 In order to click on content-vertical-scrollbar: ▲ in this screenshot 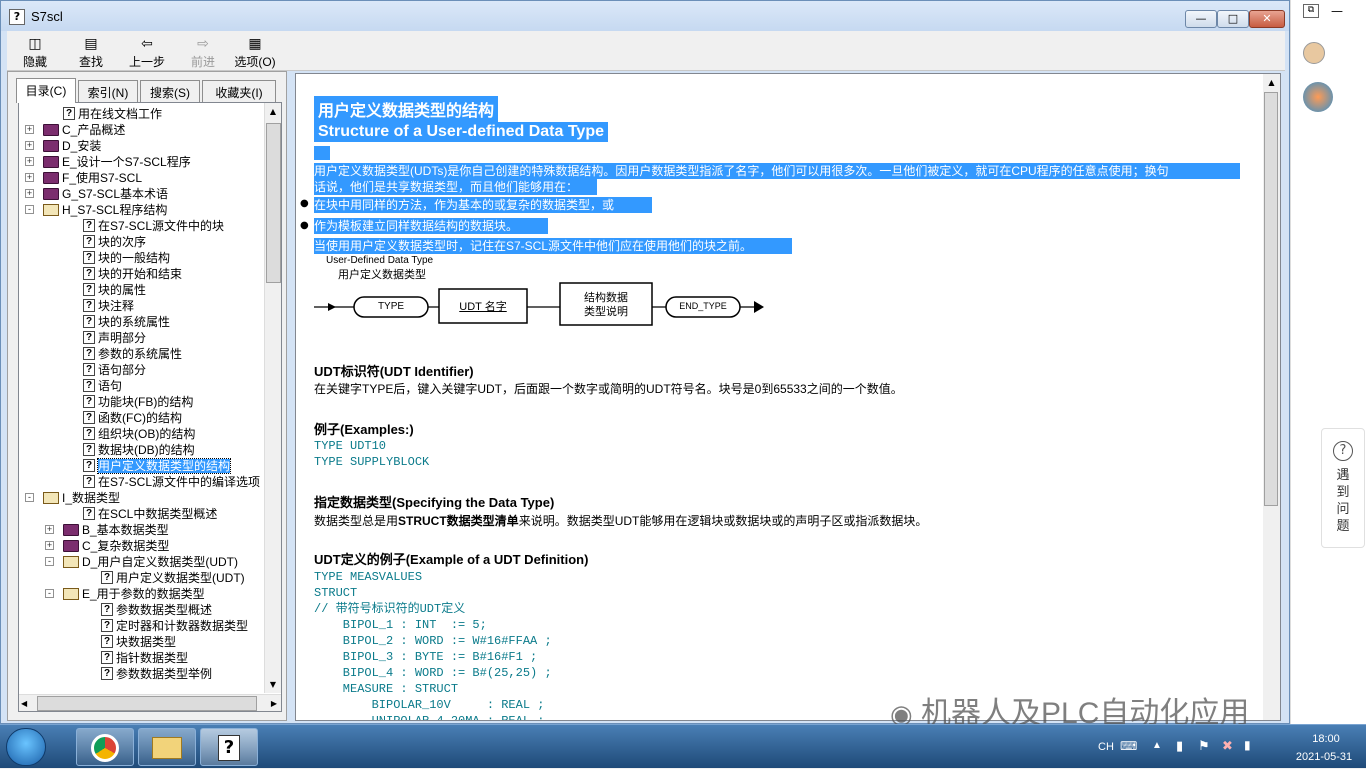, I will do `click(1271, 397)`.